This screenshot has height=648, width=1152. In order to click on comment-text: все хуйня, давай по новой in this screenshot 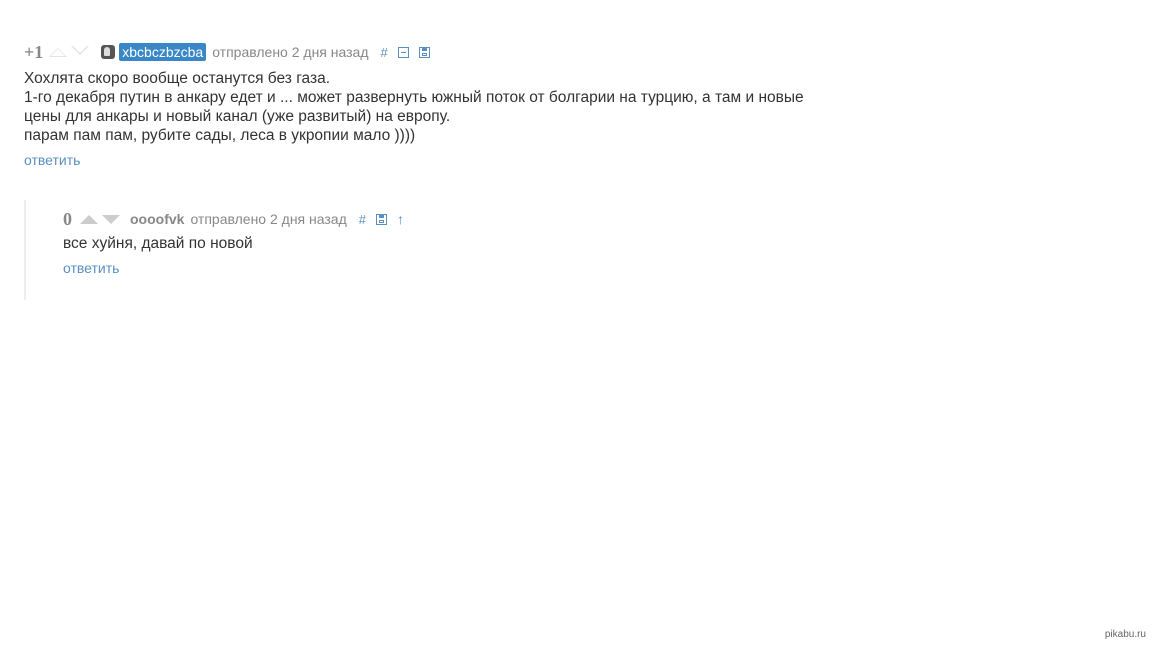, I will do `click(363, 243)`.